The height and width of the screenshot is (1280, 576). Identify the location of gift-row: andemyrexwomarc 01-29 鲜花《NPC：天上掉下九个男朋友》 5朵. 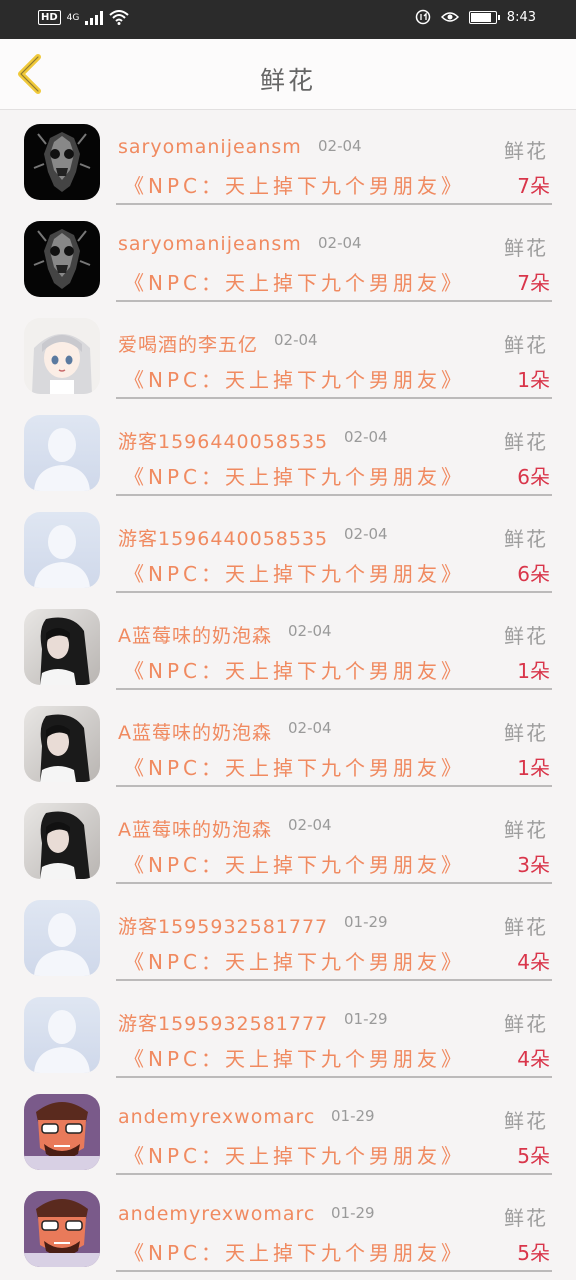
(288, 1128).